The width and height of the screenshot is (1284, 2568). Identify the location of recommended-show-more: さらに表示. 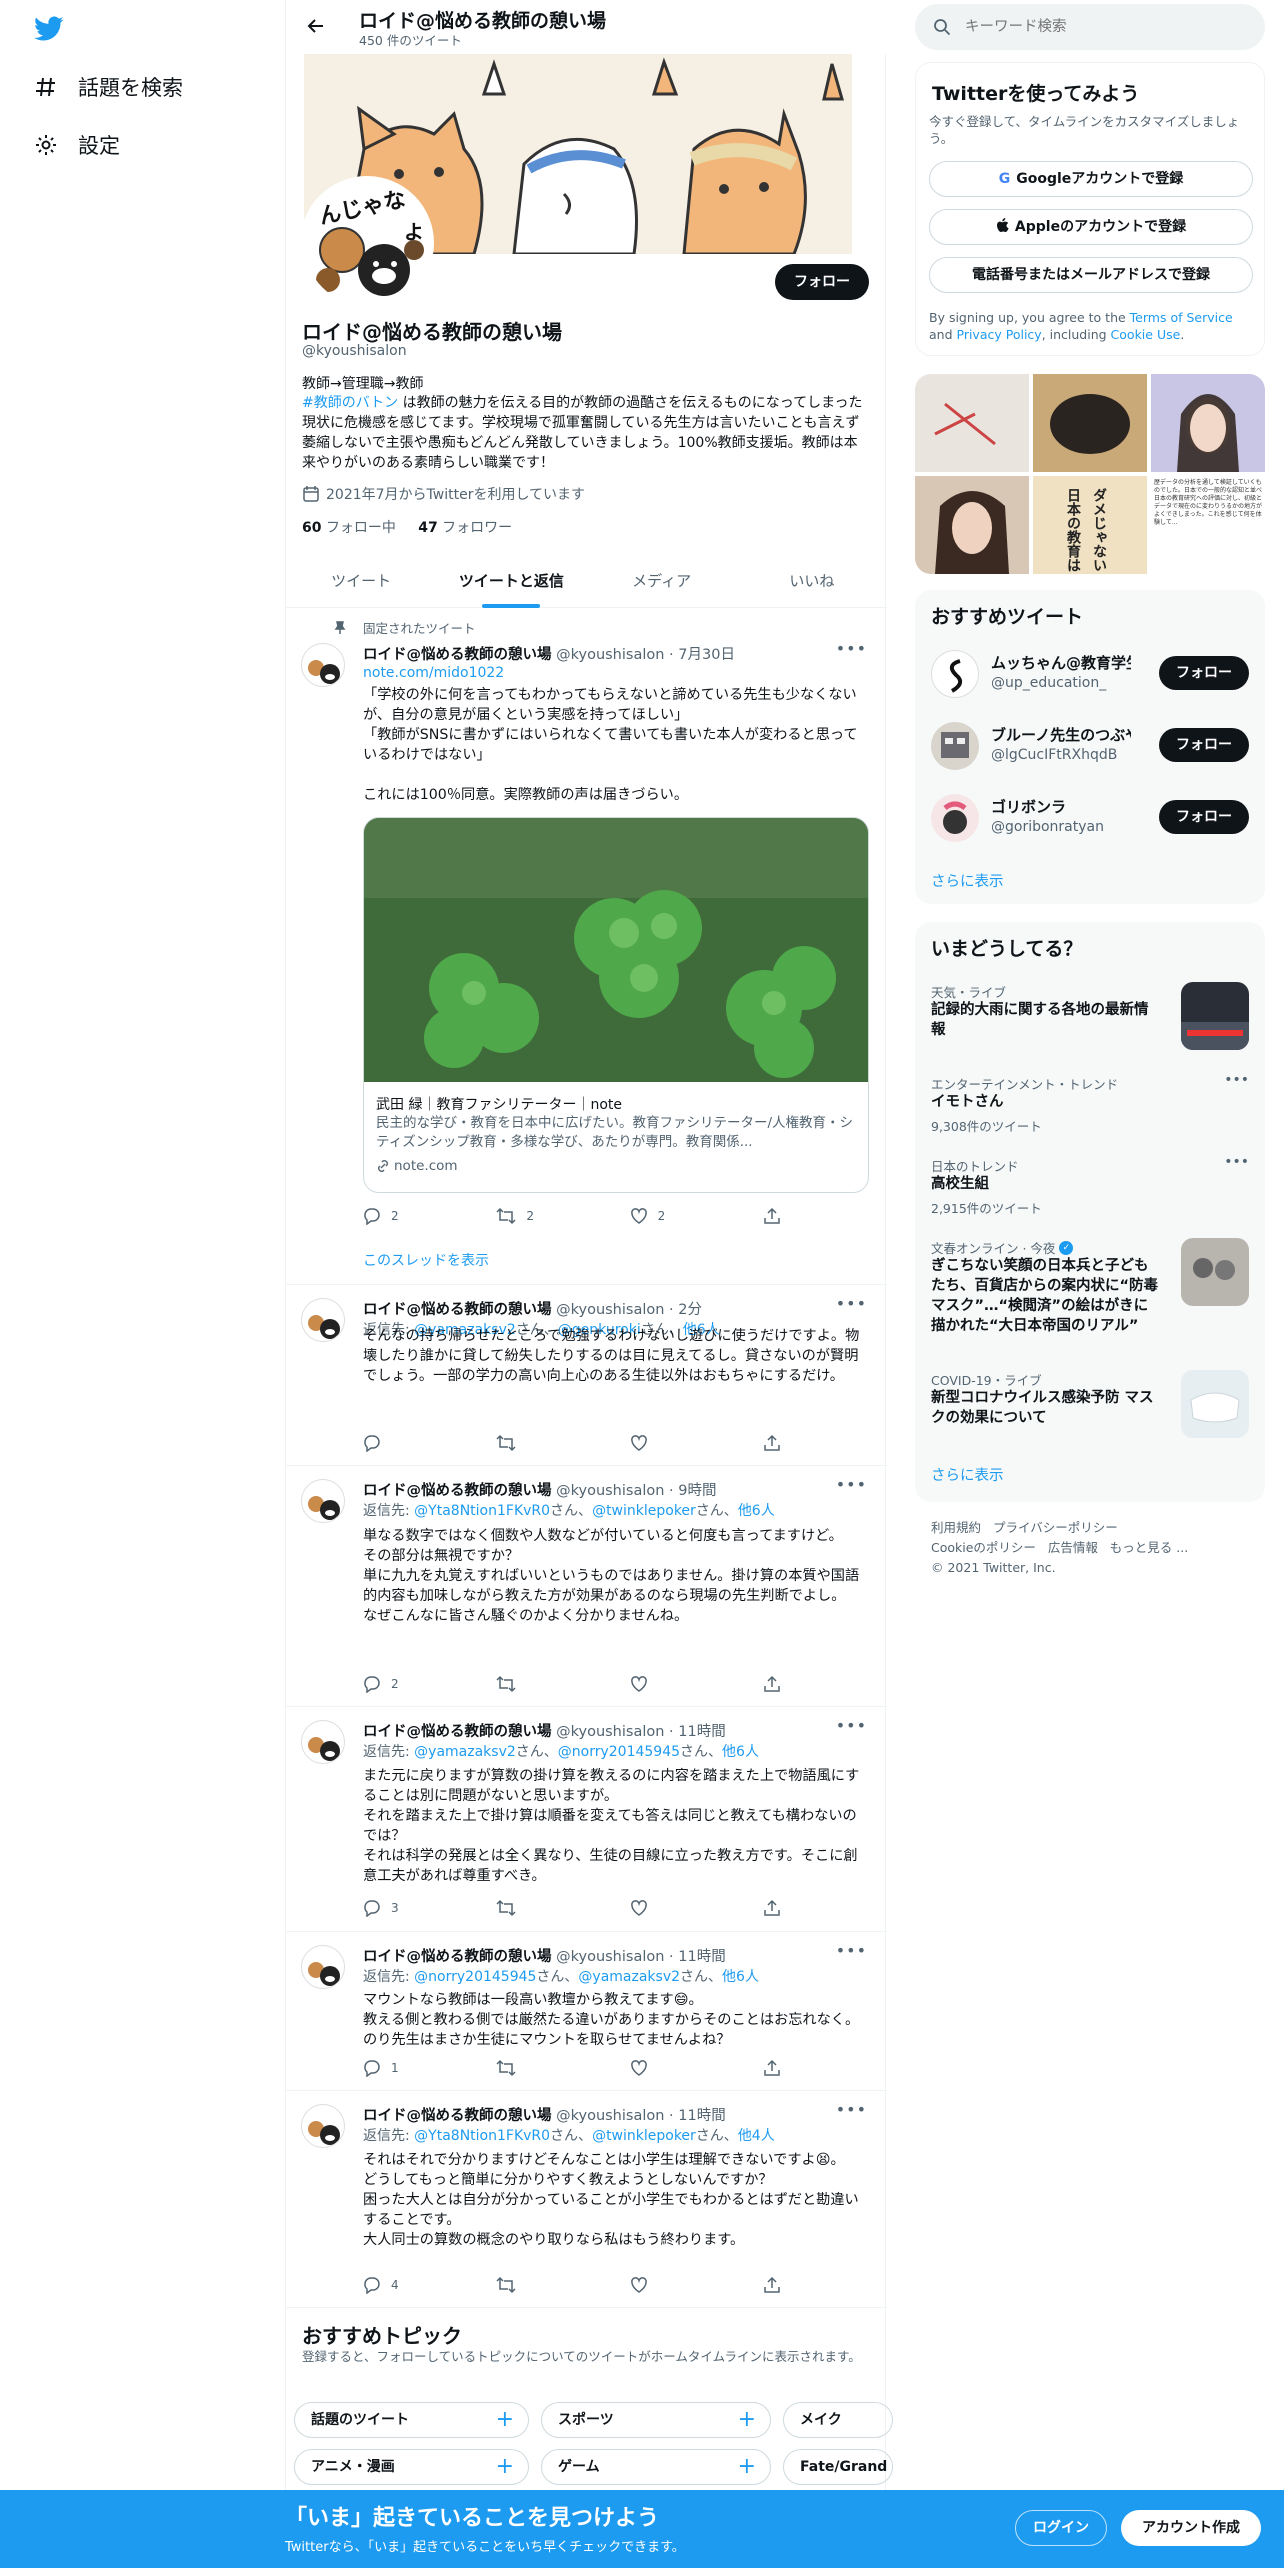
(967, 880).